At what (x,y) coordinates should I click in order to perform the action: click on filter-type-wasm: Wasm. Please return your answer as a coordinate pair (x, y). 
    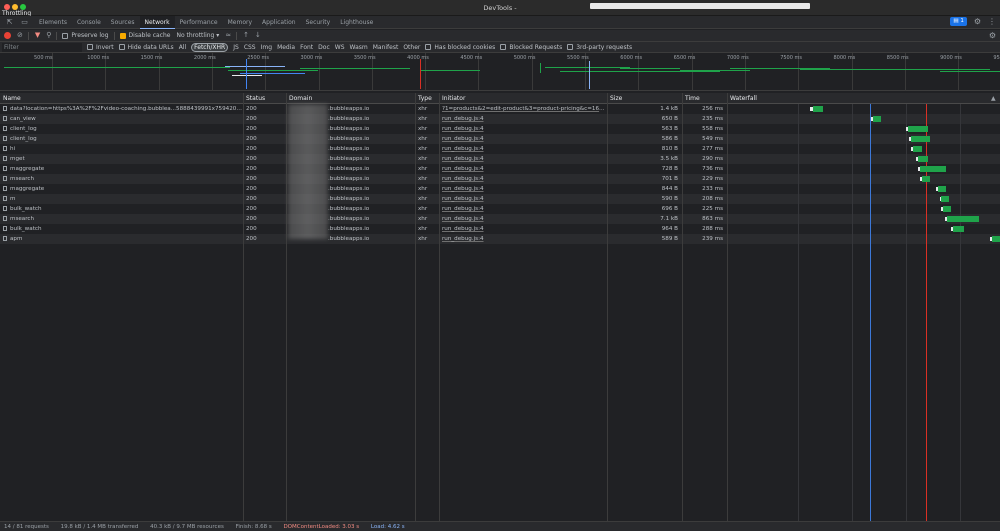
    Looking at the image, I should click on (359, 47).